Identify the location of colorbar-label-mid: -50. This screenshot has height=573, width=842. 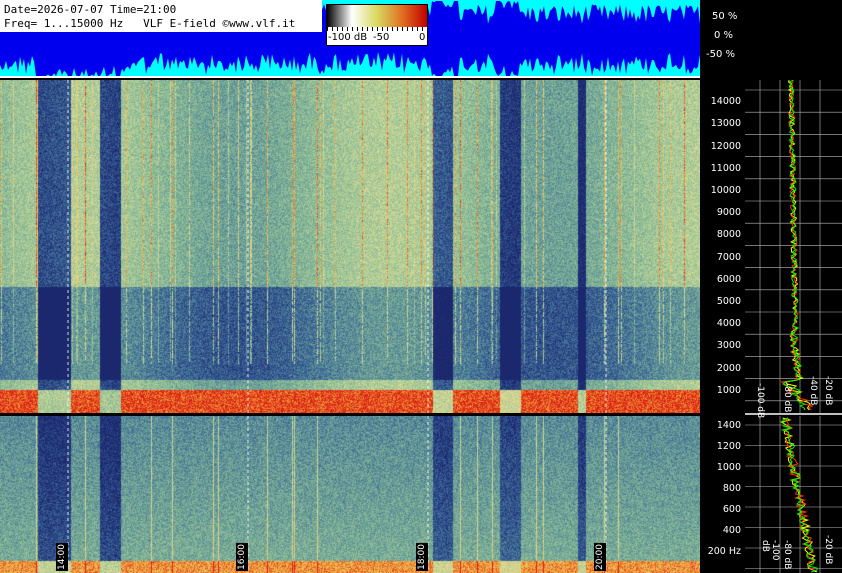
(381, 37).